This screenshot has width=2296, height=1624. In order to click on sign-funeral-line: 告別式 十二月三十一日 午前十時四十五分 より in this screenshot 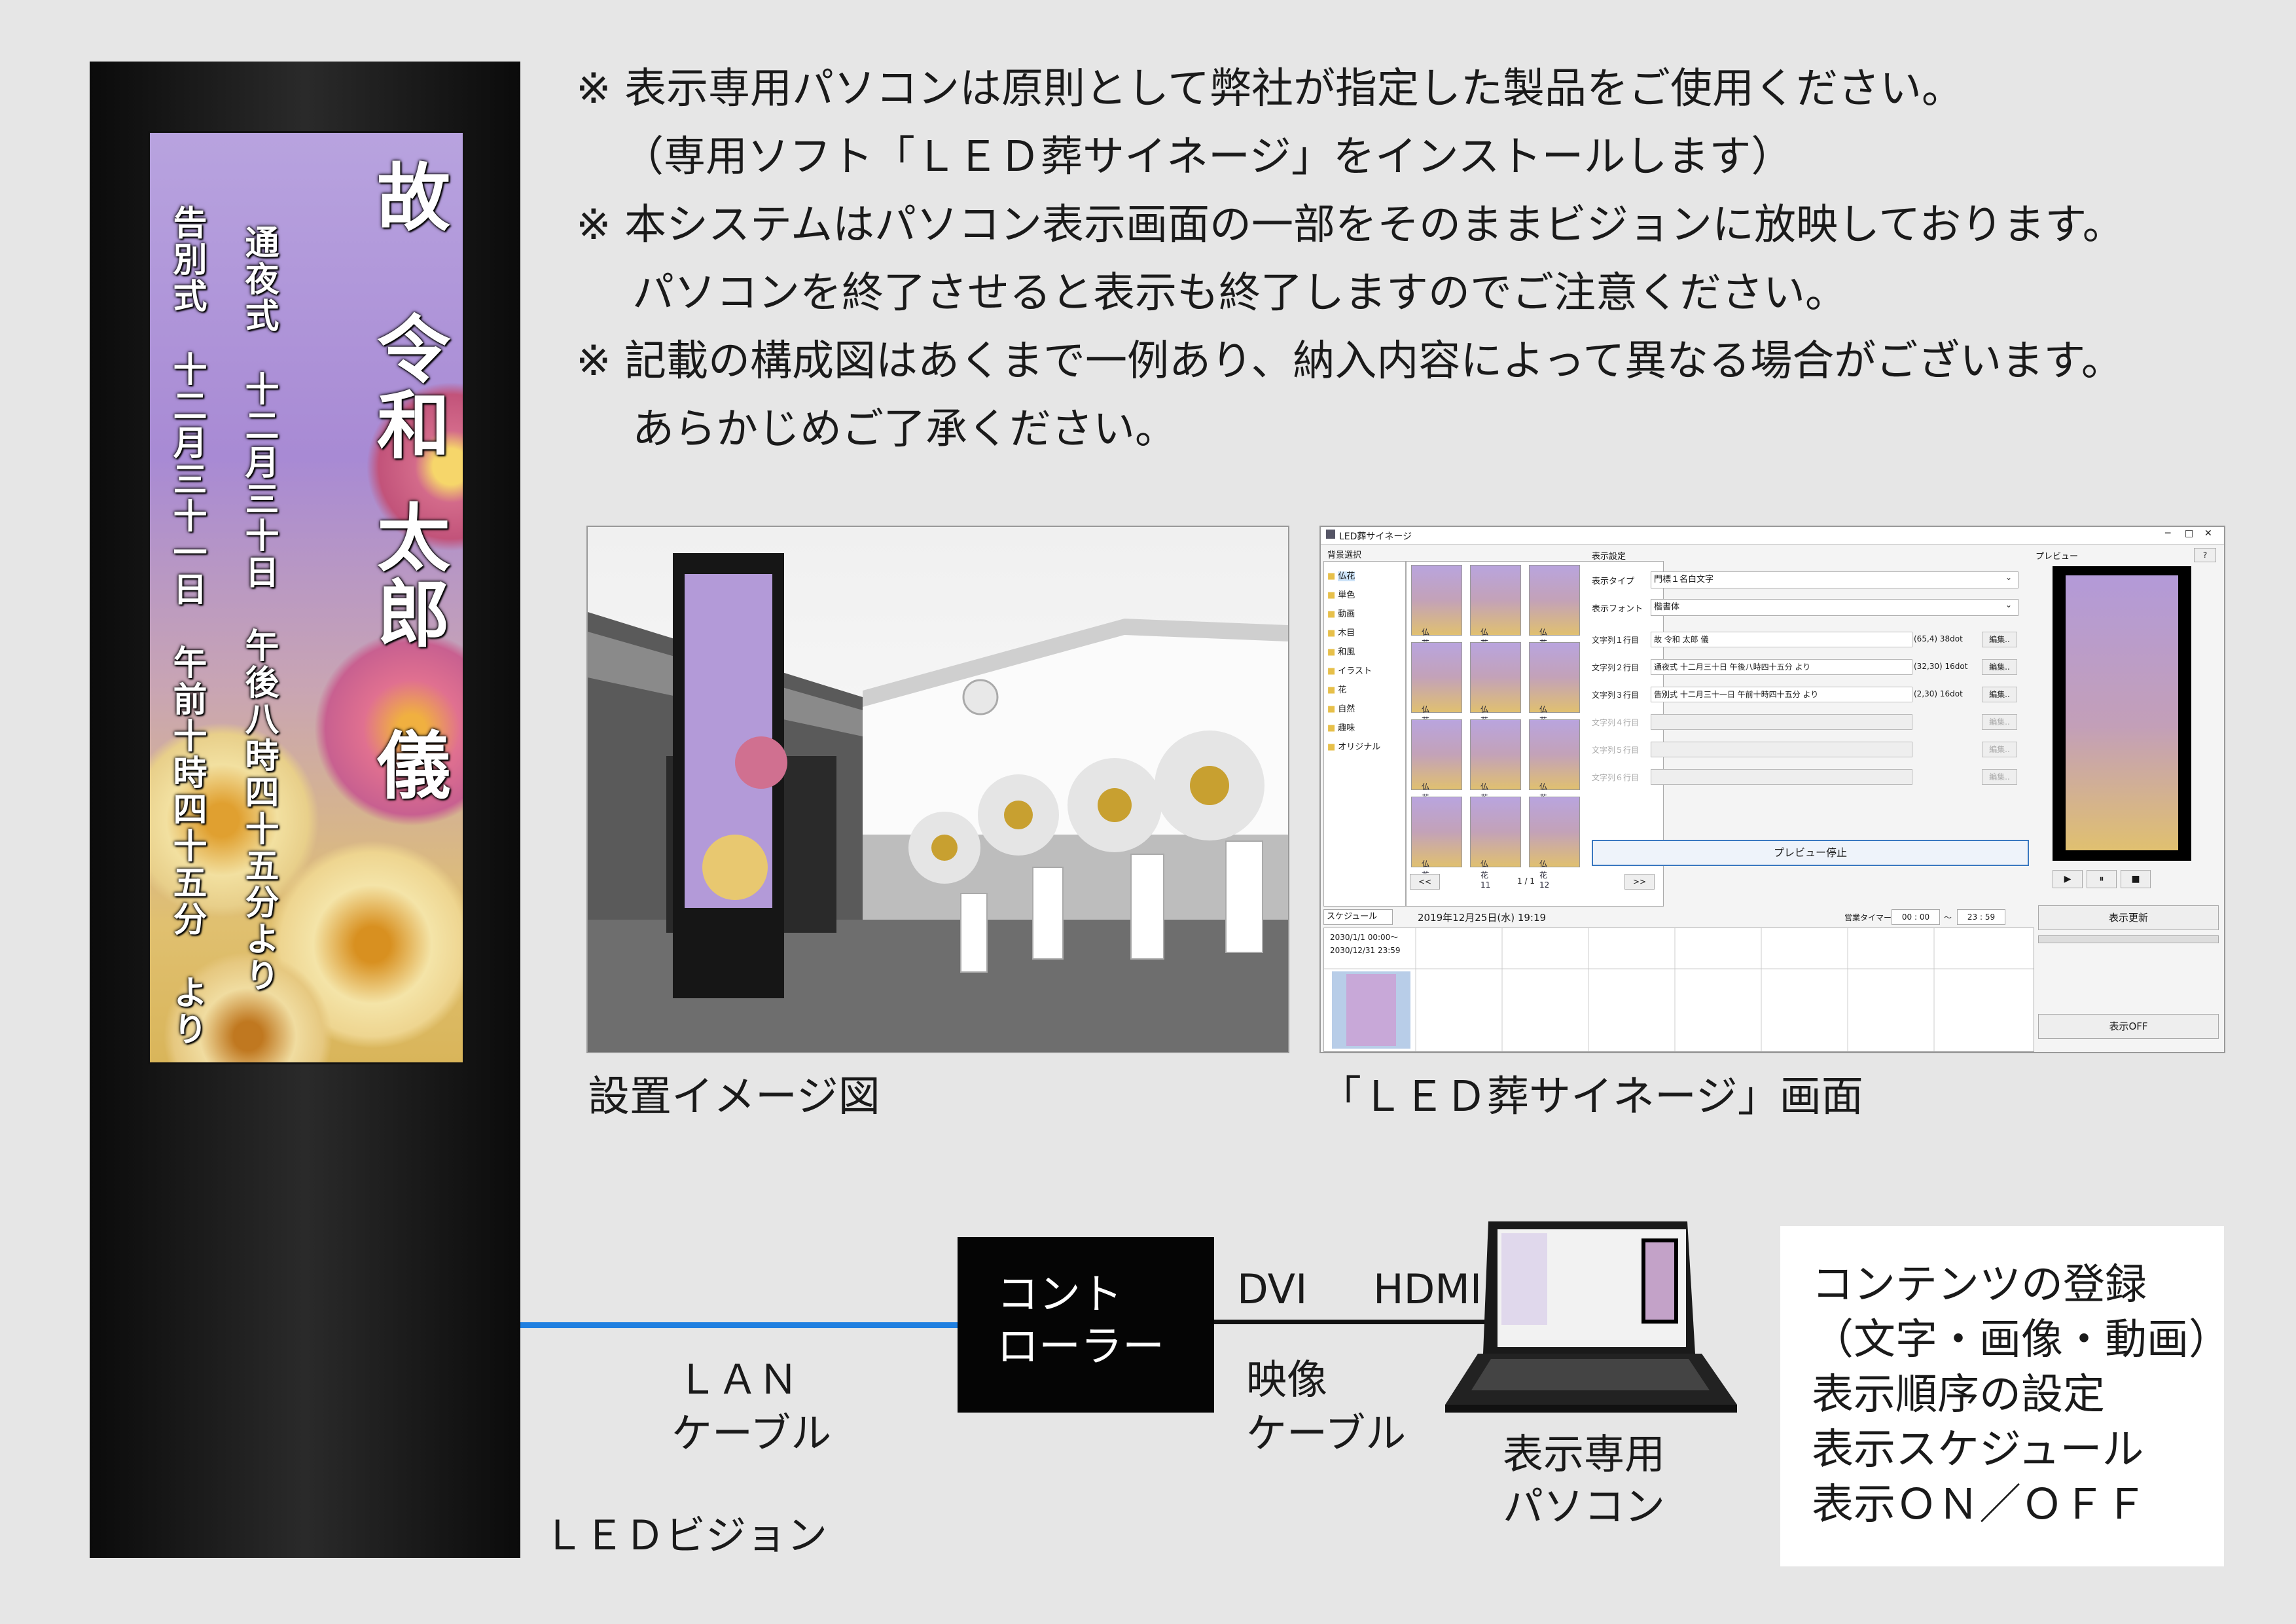, I will do `click(187, 626)`.